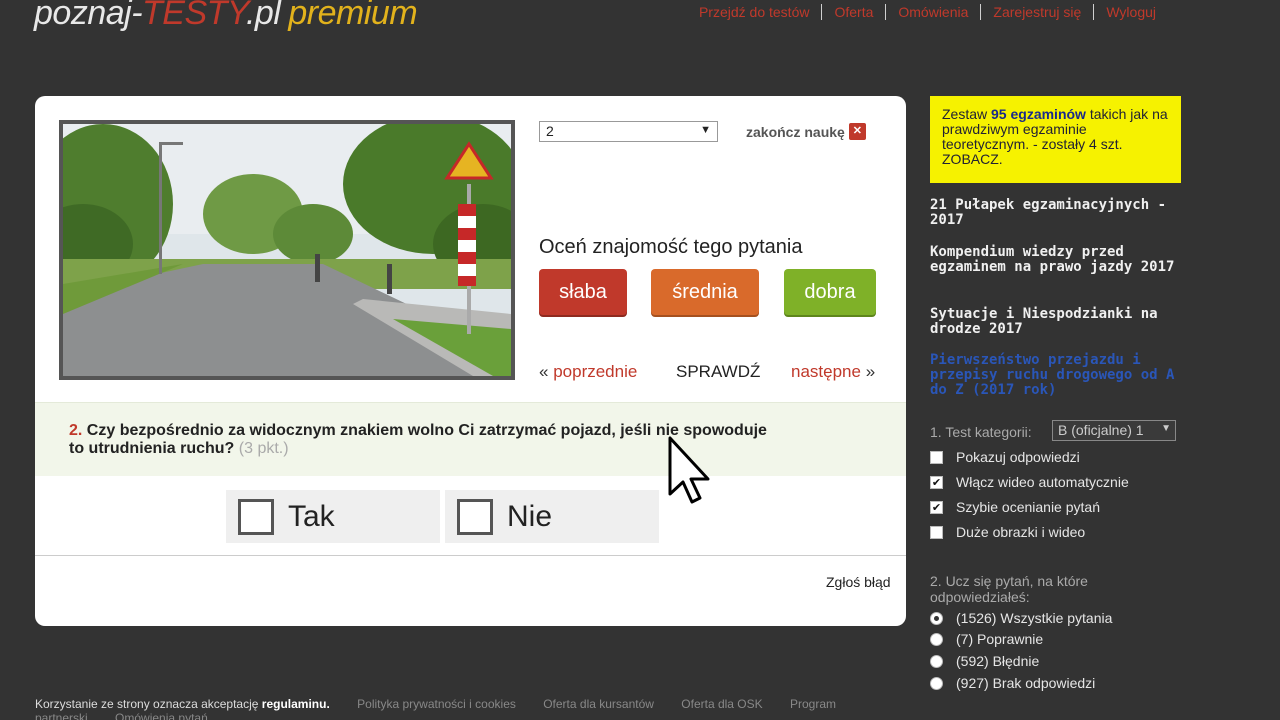  Describe the element at coordinates (287, 250) in the screenshot. I see `question-photo` at that location.